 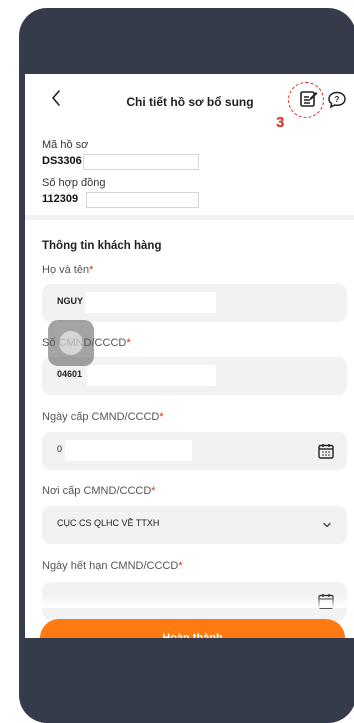 I want to click on id-number-mask, so click(x=151, y=375).